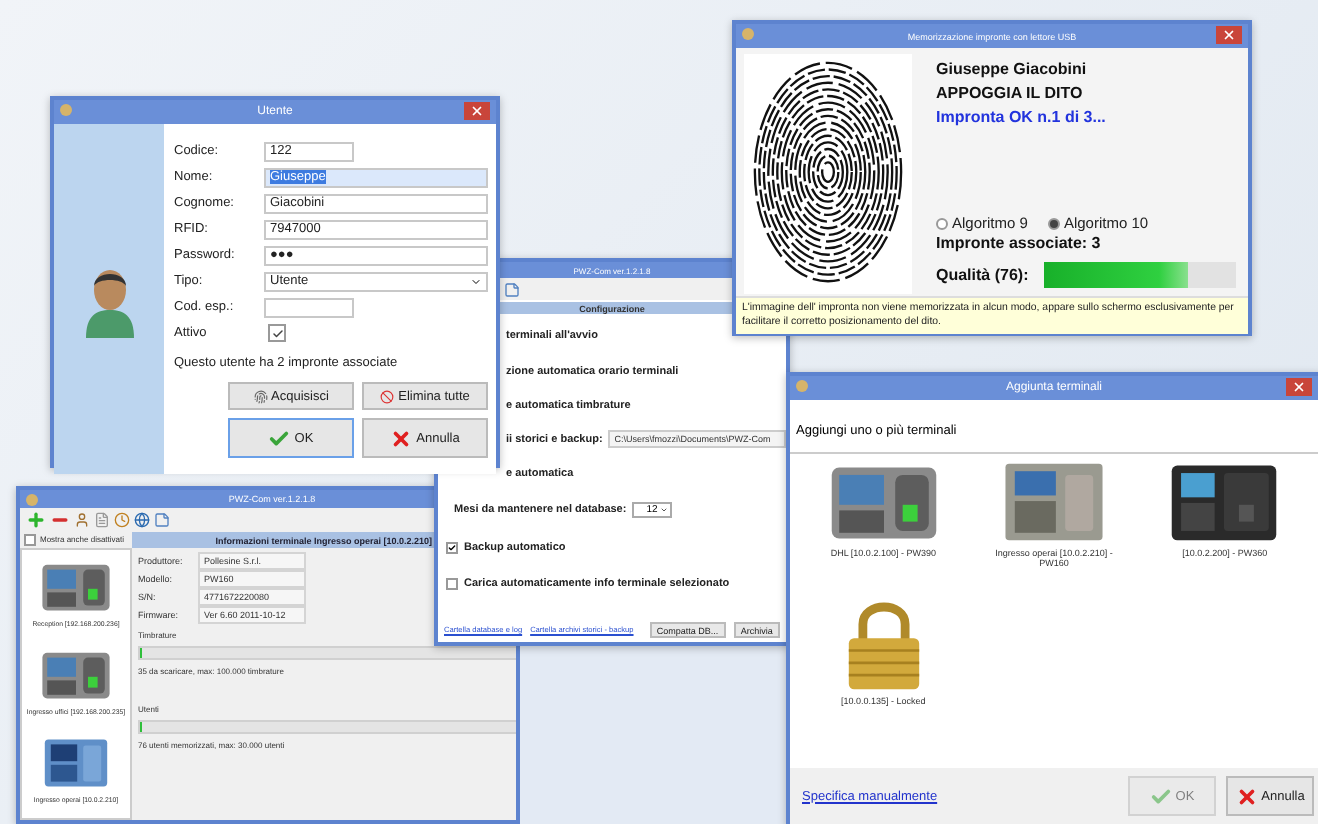  What do you see at coordinates (1012, 70) in the screenshot?
I see `user-name: Giuseppe Giacobini` at bounding box center [1012, 70].